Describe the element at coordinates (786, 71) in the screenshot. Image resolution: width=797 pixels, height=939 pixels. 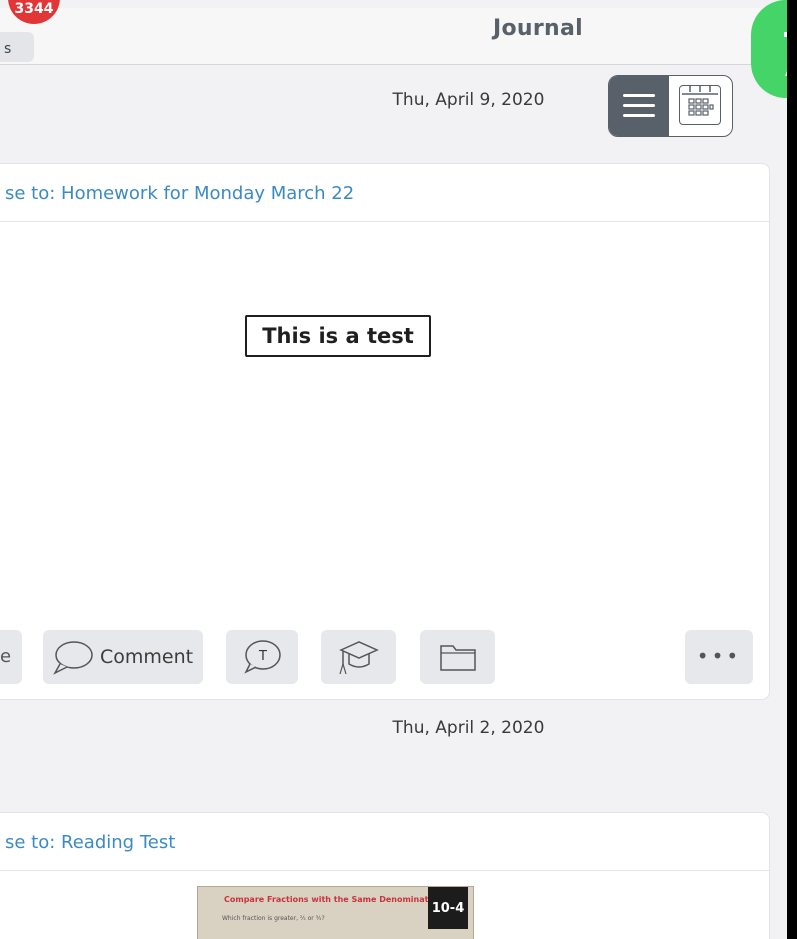
I see `fab-label: A` at that location.